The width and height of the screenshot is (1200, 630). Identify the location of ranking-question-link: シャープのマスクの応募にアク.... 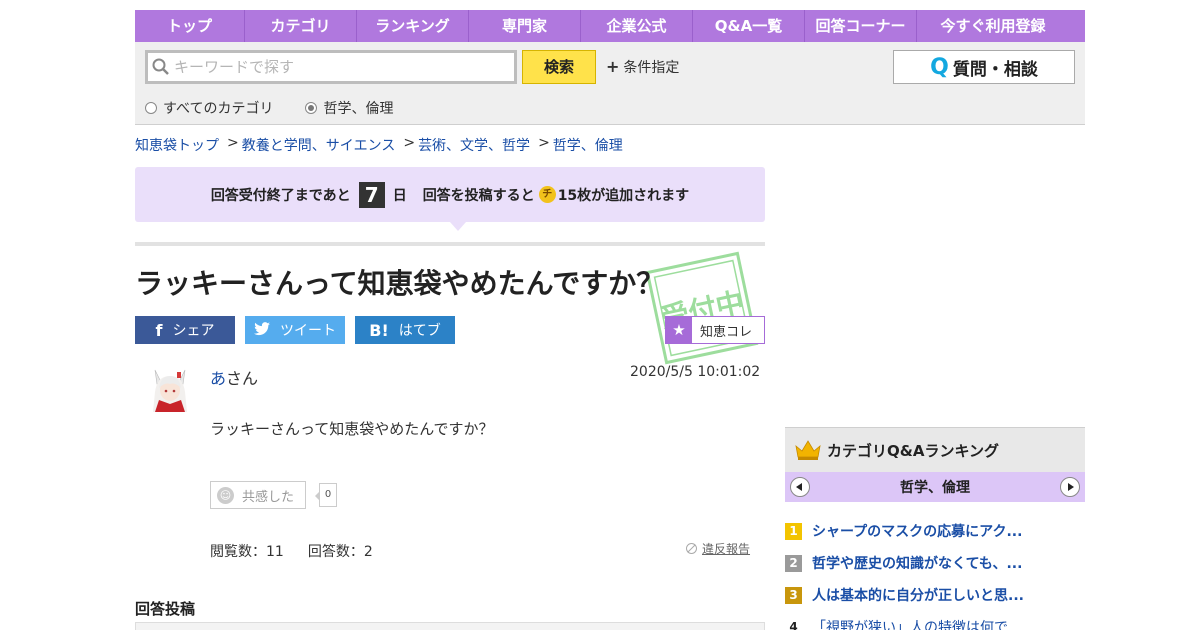
(917, 531).